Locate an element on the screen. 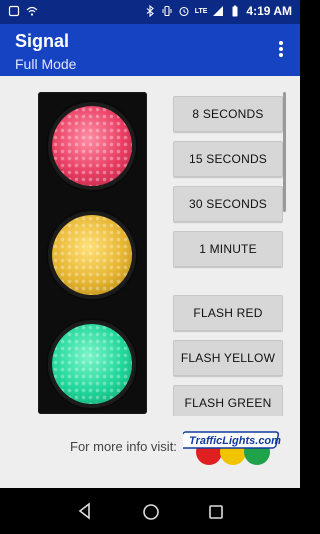  8-seconds-button: 8 SECONDS is located at coordinates (228, 114).